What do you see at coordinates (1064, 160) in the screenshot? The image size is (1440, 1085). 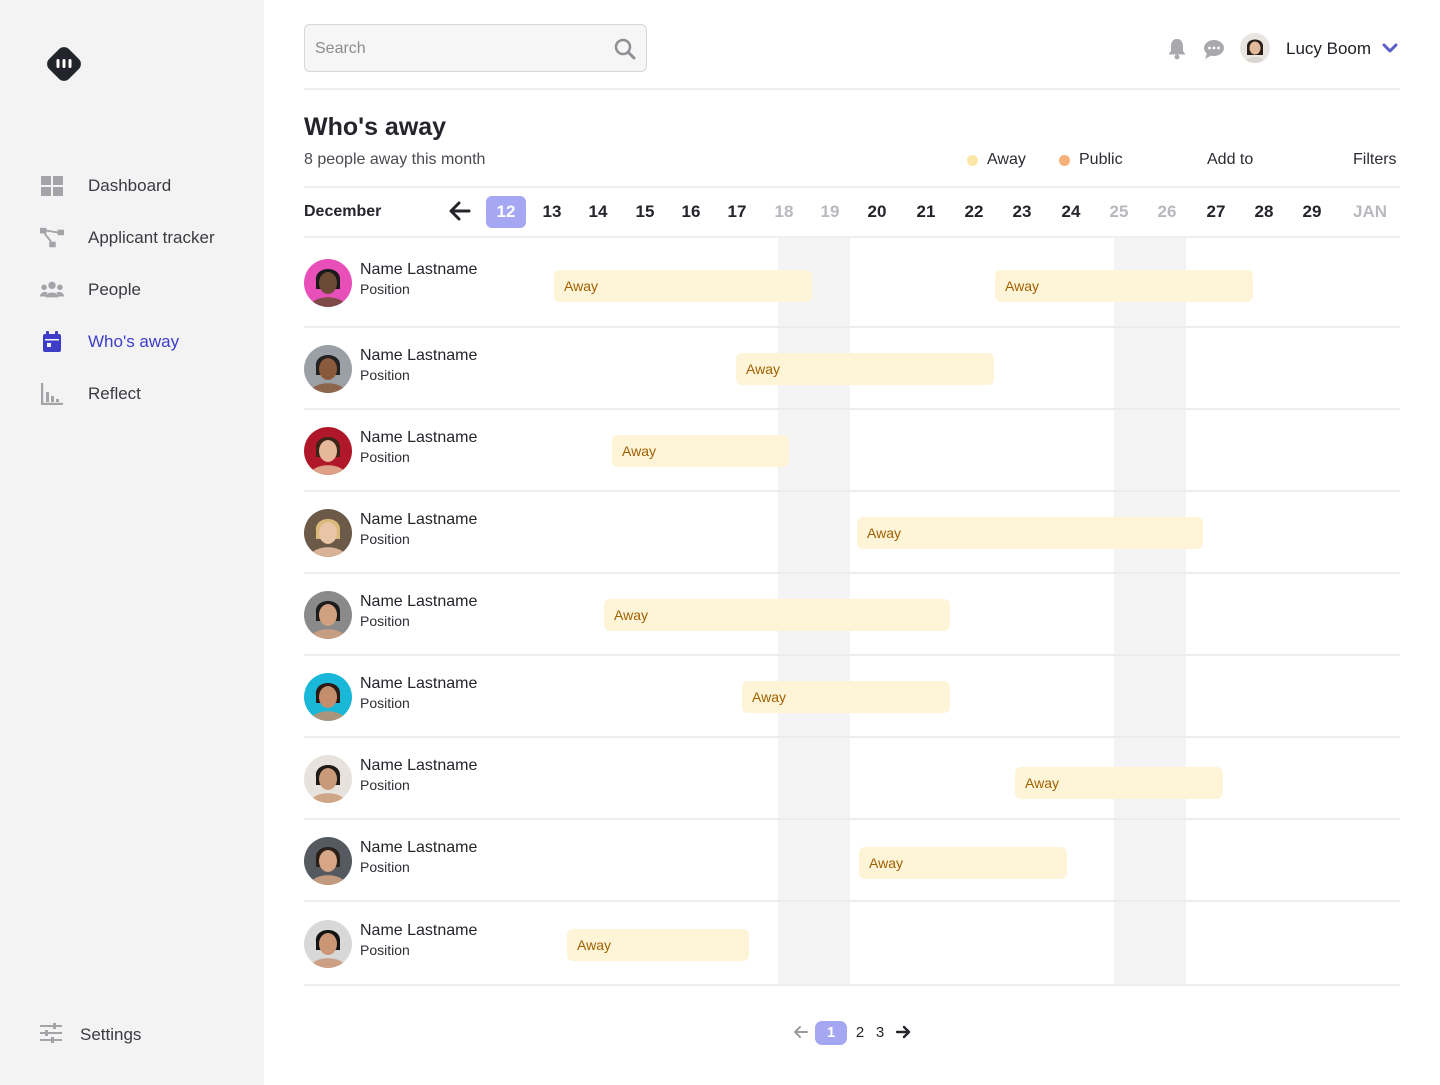 I see `legend-public-swatch` at bounding box center [1064, 160].